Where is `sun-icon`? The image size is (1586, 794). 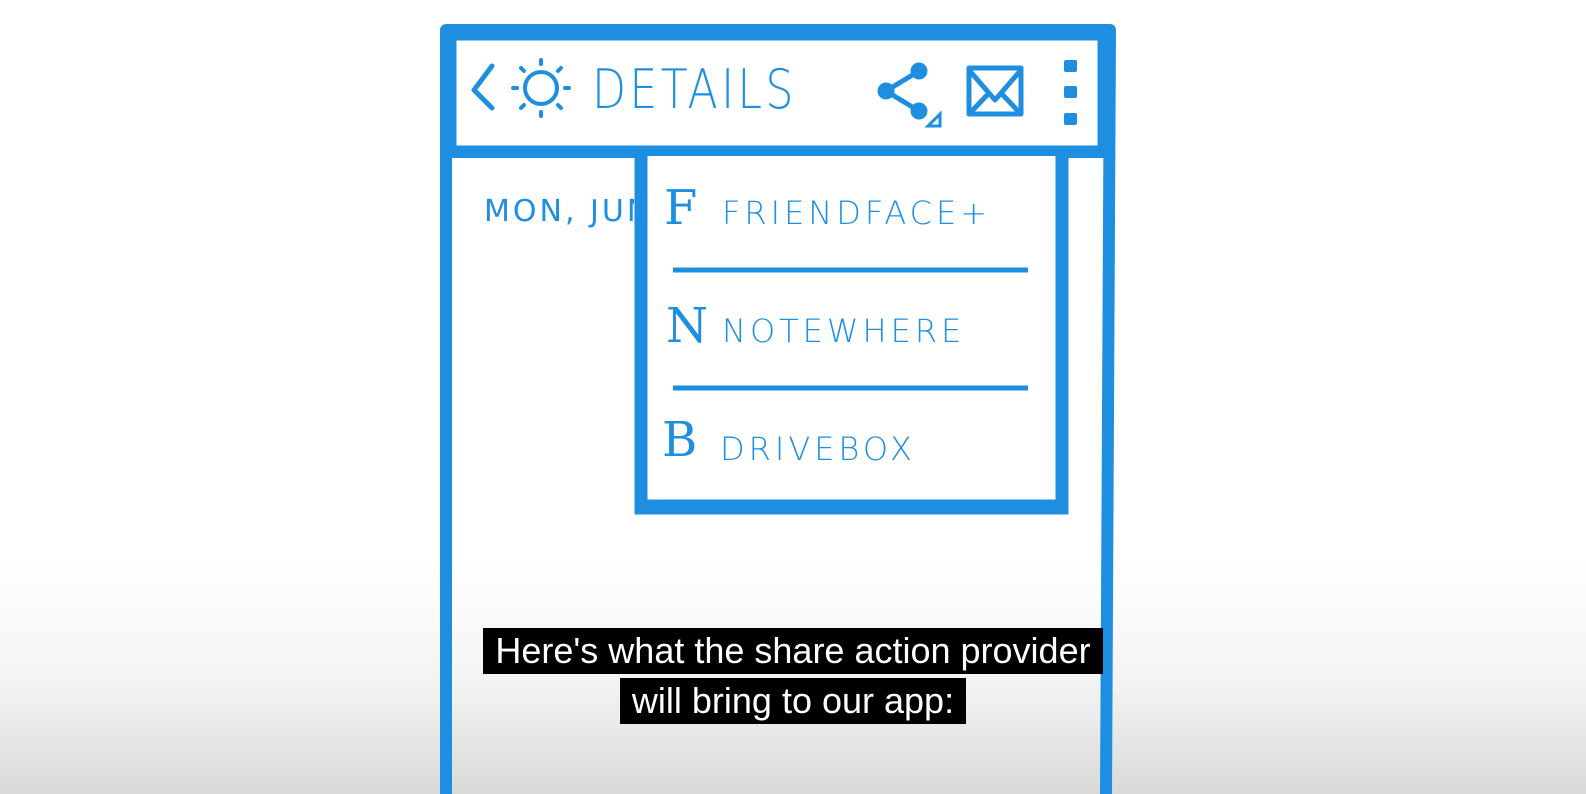
sun-icon is located at coordinates (541, 88).